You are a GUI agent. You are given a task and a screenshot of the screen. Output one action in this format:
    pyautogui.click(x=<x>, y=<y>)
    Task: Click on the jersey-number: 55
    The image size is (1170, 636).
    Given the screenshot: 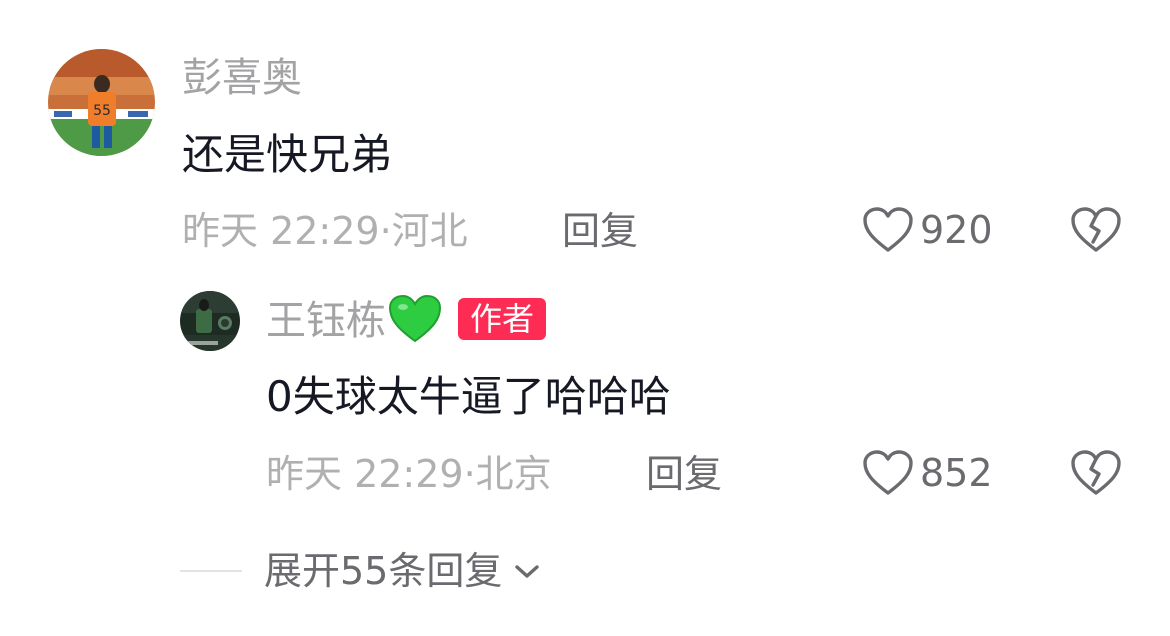 What is the action you would take?
    pyautogui.click(x=102, y=111)
    